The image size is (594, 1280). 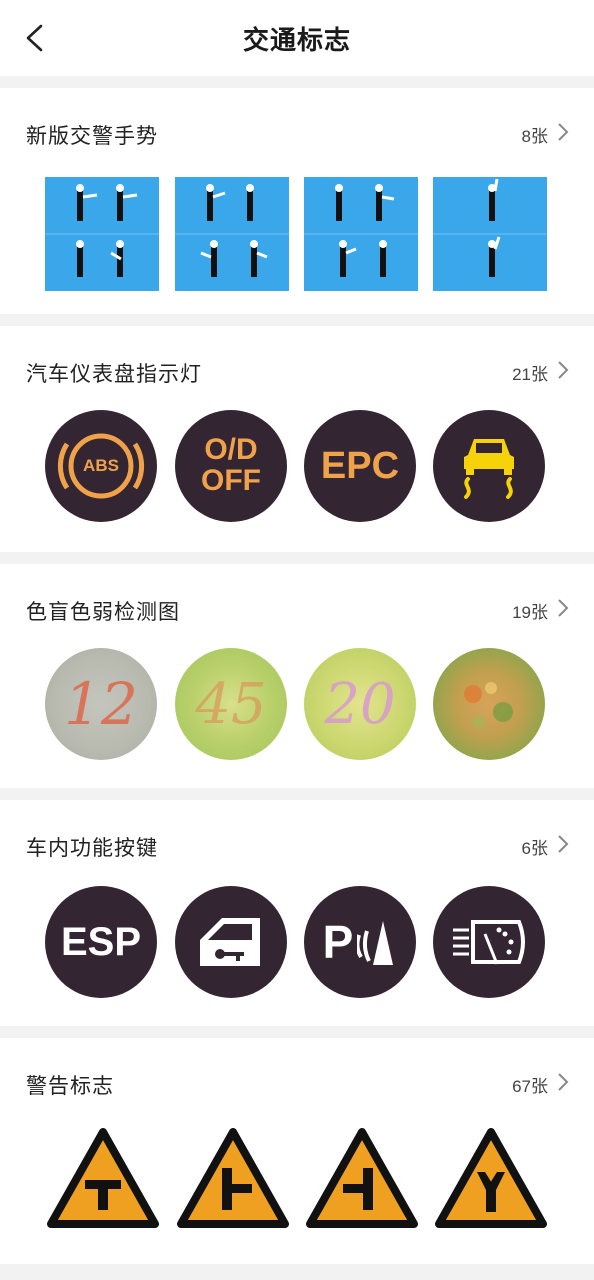 I want to click on epc-label: EPC, so click(x=360, y=465).